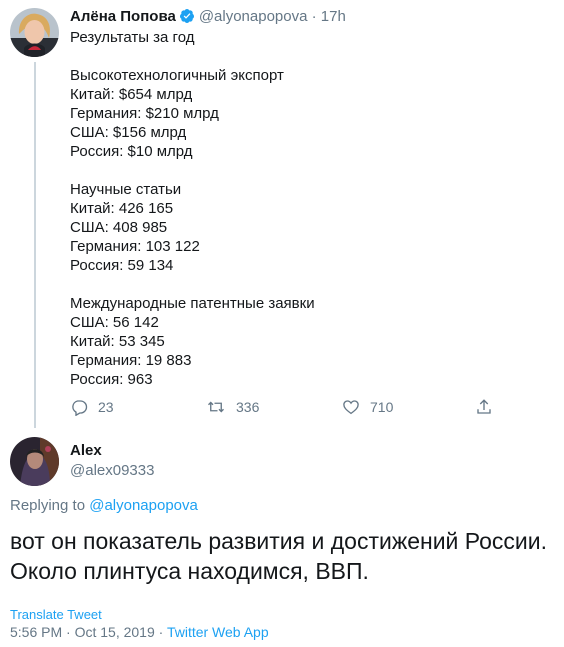 This screenshot has width=564, height=647. I want to click on author-name: Алёна Попова, so click(123, 16).